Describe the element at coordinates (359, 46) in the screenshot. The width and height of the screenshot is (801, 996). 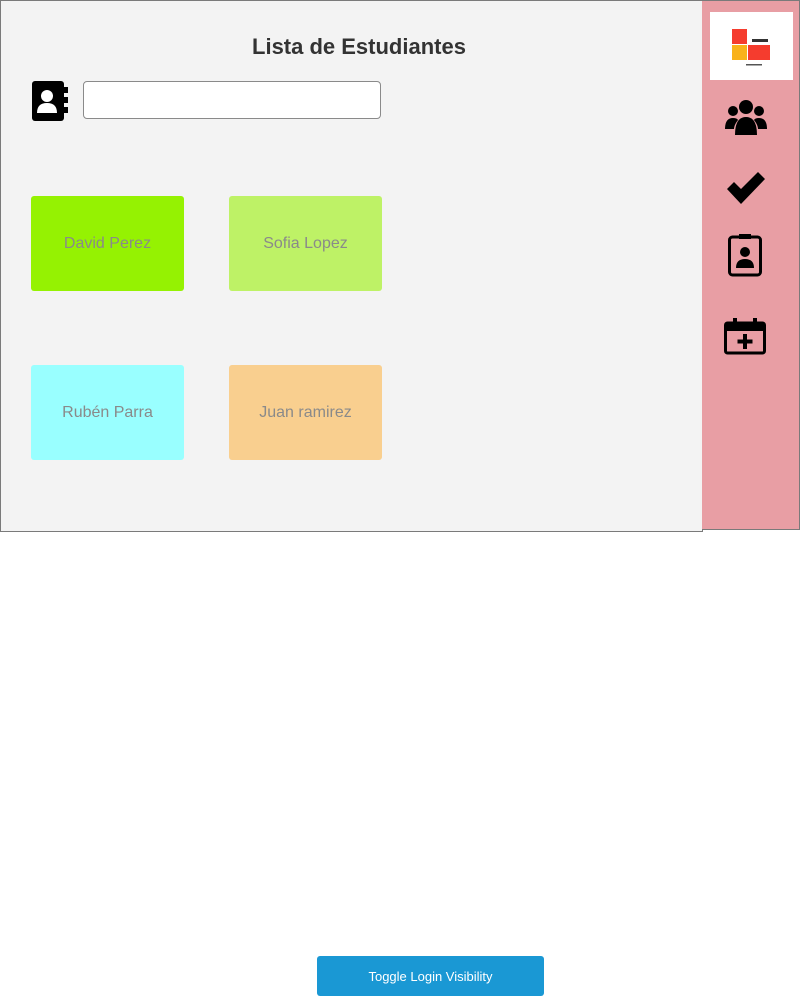
I see `page-title: Lista de Estudiantes` at that location.